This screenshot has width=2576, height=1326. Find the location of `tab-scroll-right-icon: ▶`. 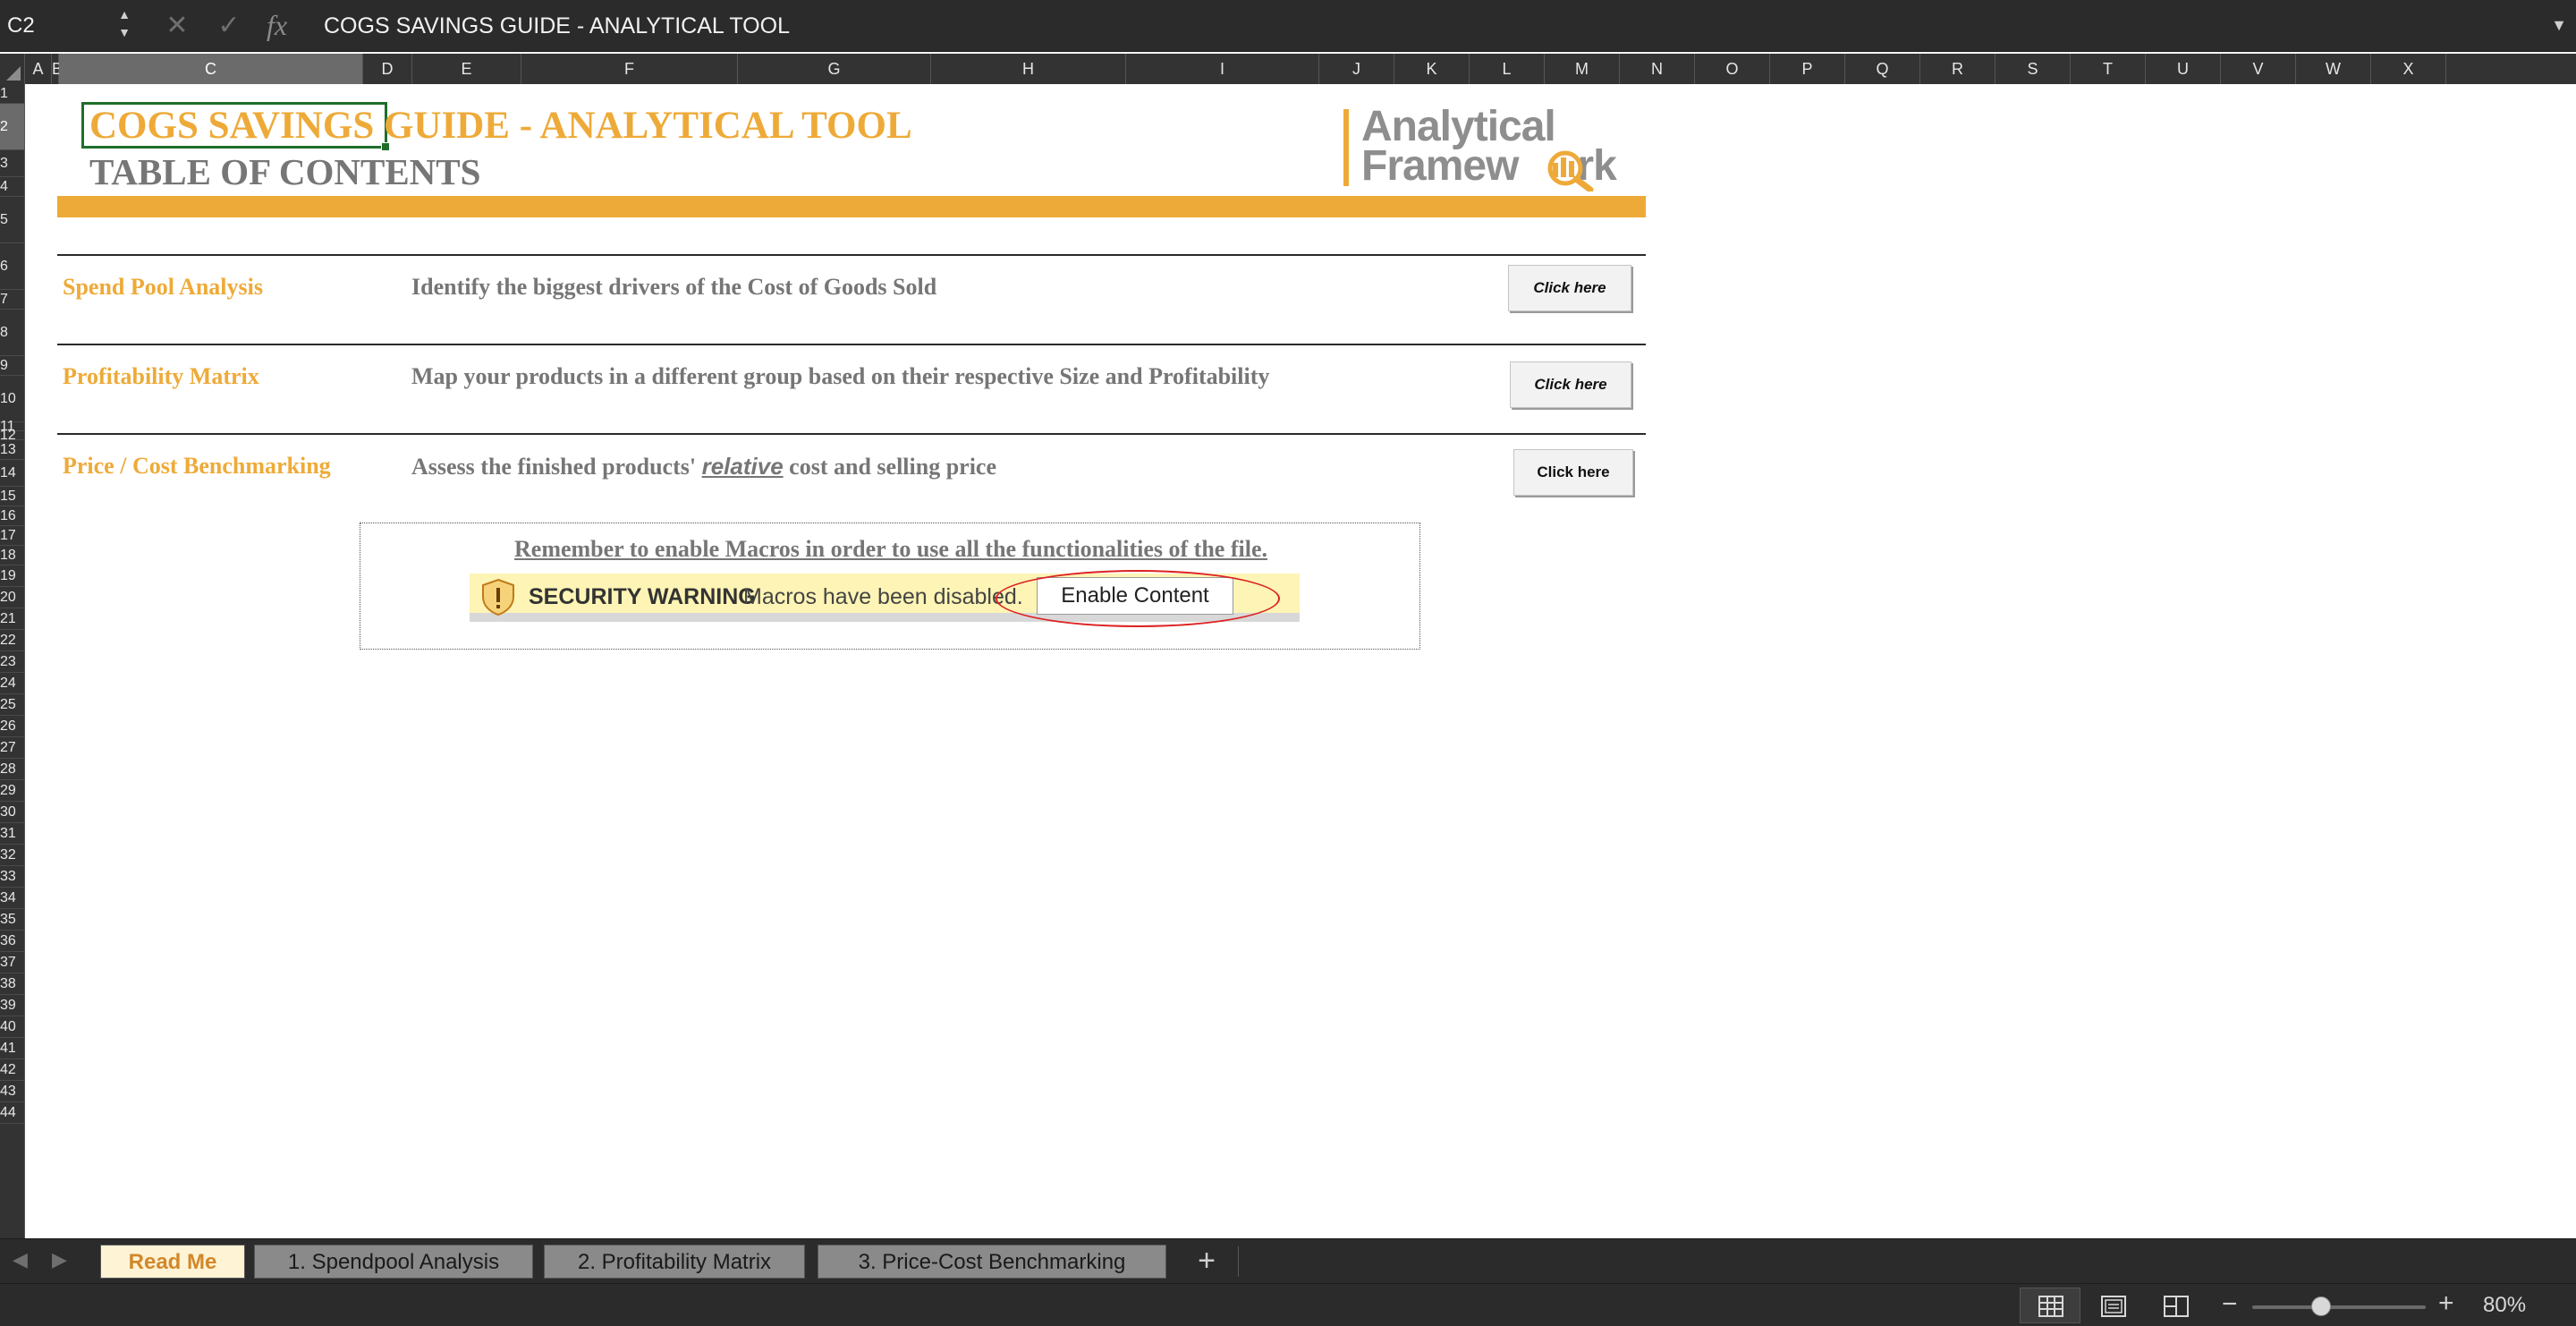

tab-scroll-right-icon: ▶ is located at coordinates (59, 1259).